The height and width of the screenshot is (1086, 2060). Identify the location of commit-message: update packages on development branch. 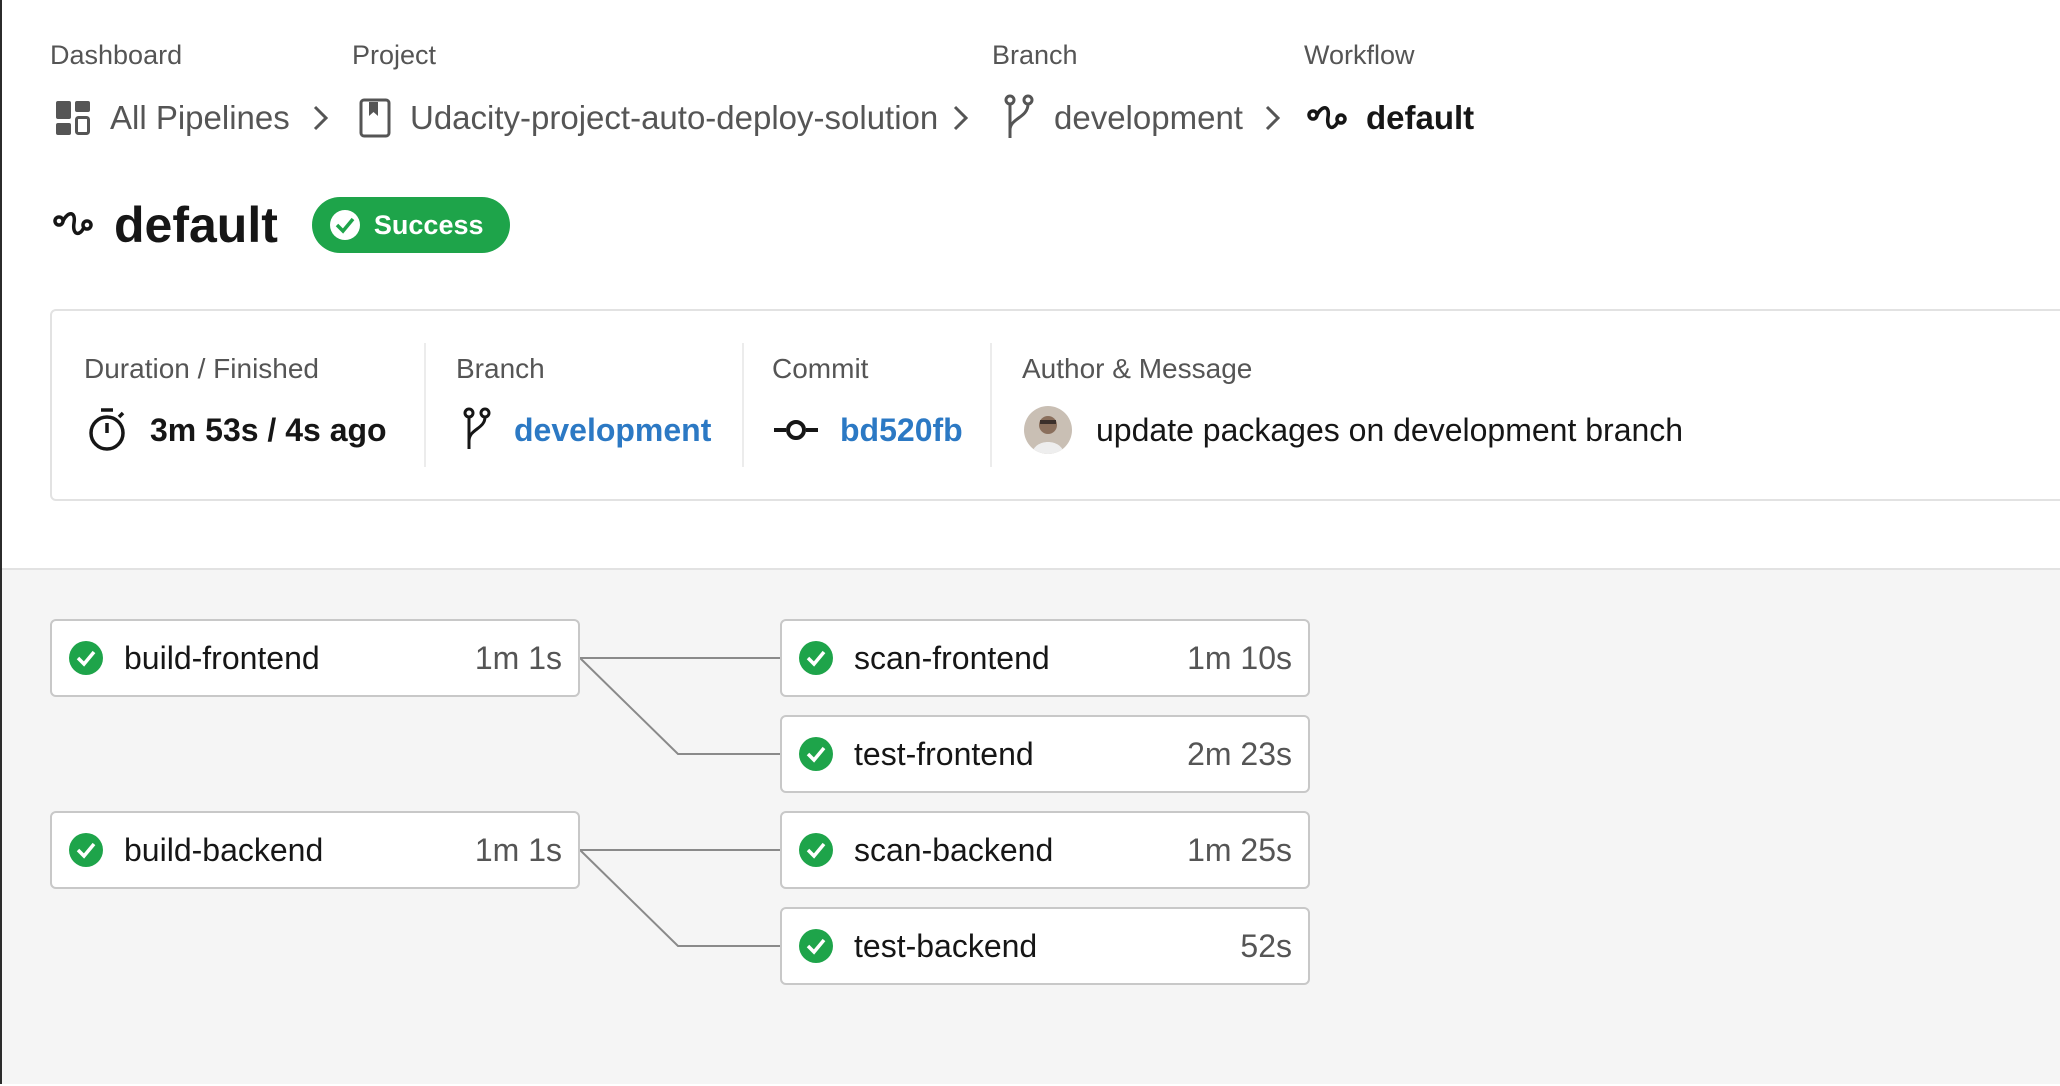
(1390, 429).